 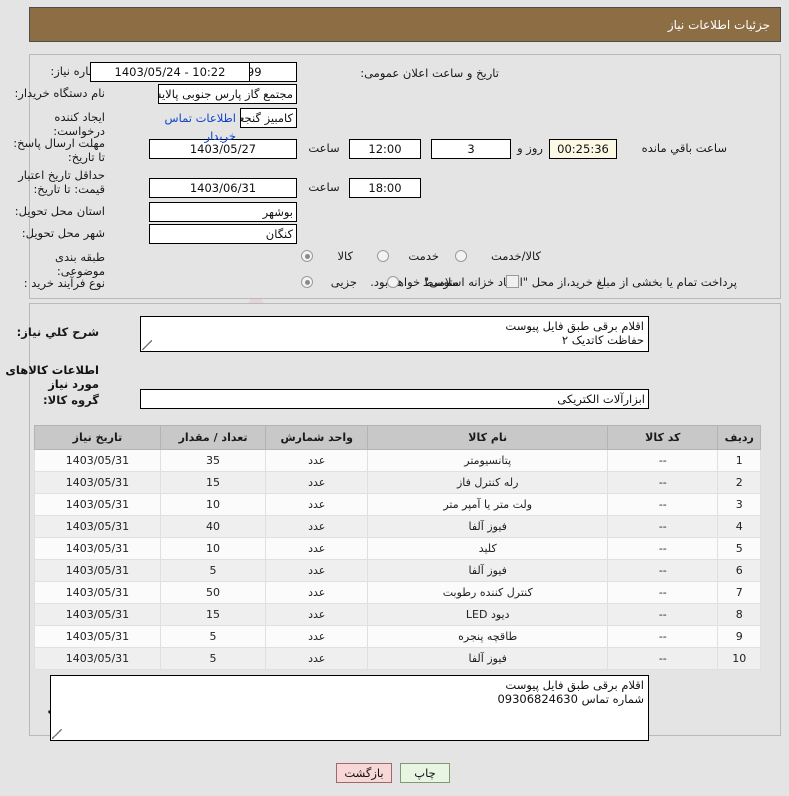 I want to click on buyer-contact-link: اطلاعات تماس خریدار, so click(x=191, y=127).